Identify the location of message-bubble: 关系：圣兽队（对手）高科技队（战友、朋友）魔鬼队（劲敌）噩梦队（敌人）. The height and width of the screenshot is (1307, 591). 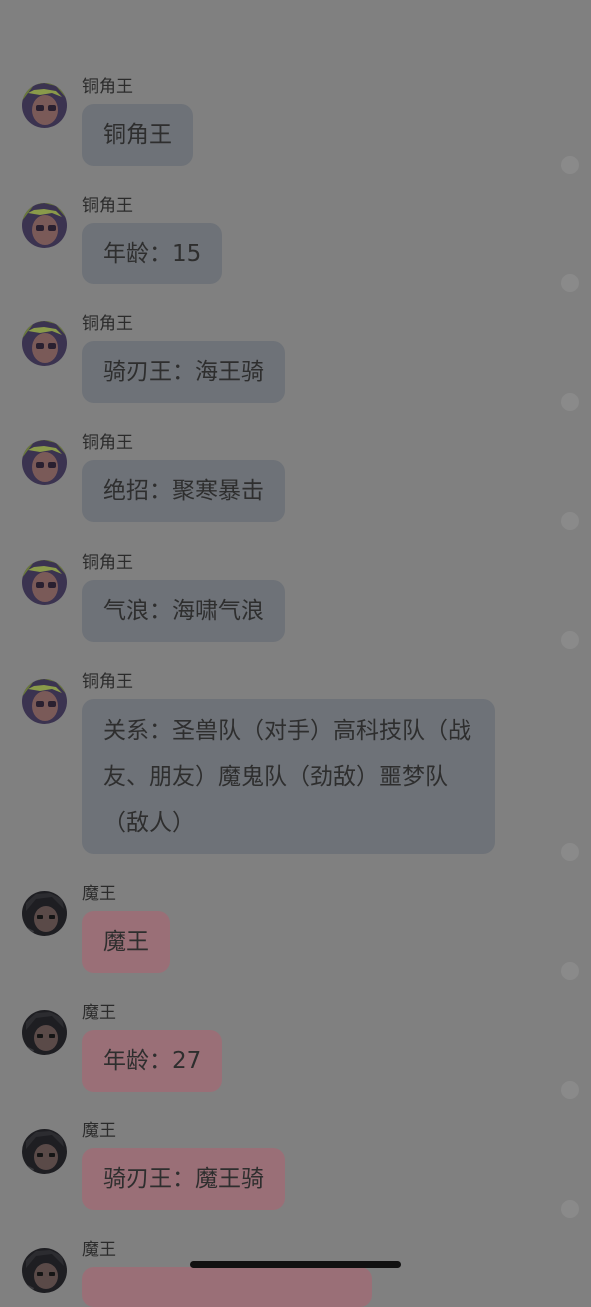
(288, 776).